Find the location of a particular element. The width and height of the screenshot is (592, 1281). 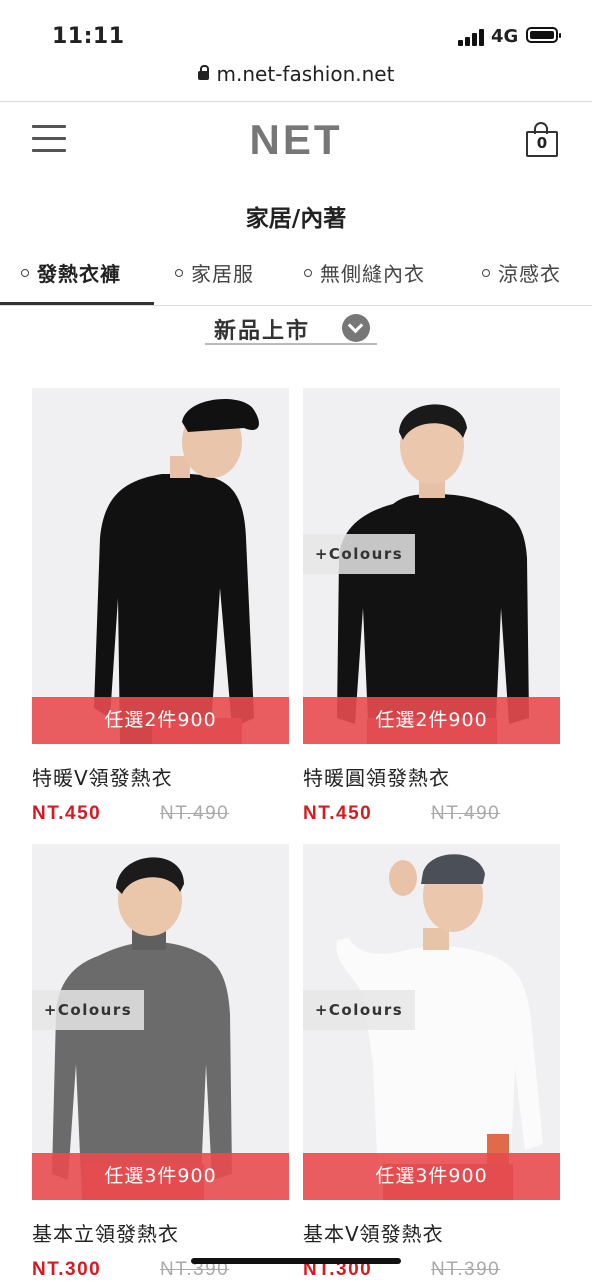

category-title: 家居/內著 is located at coordinates (296, 219).